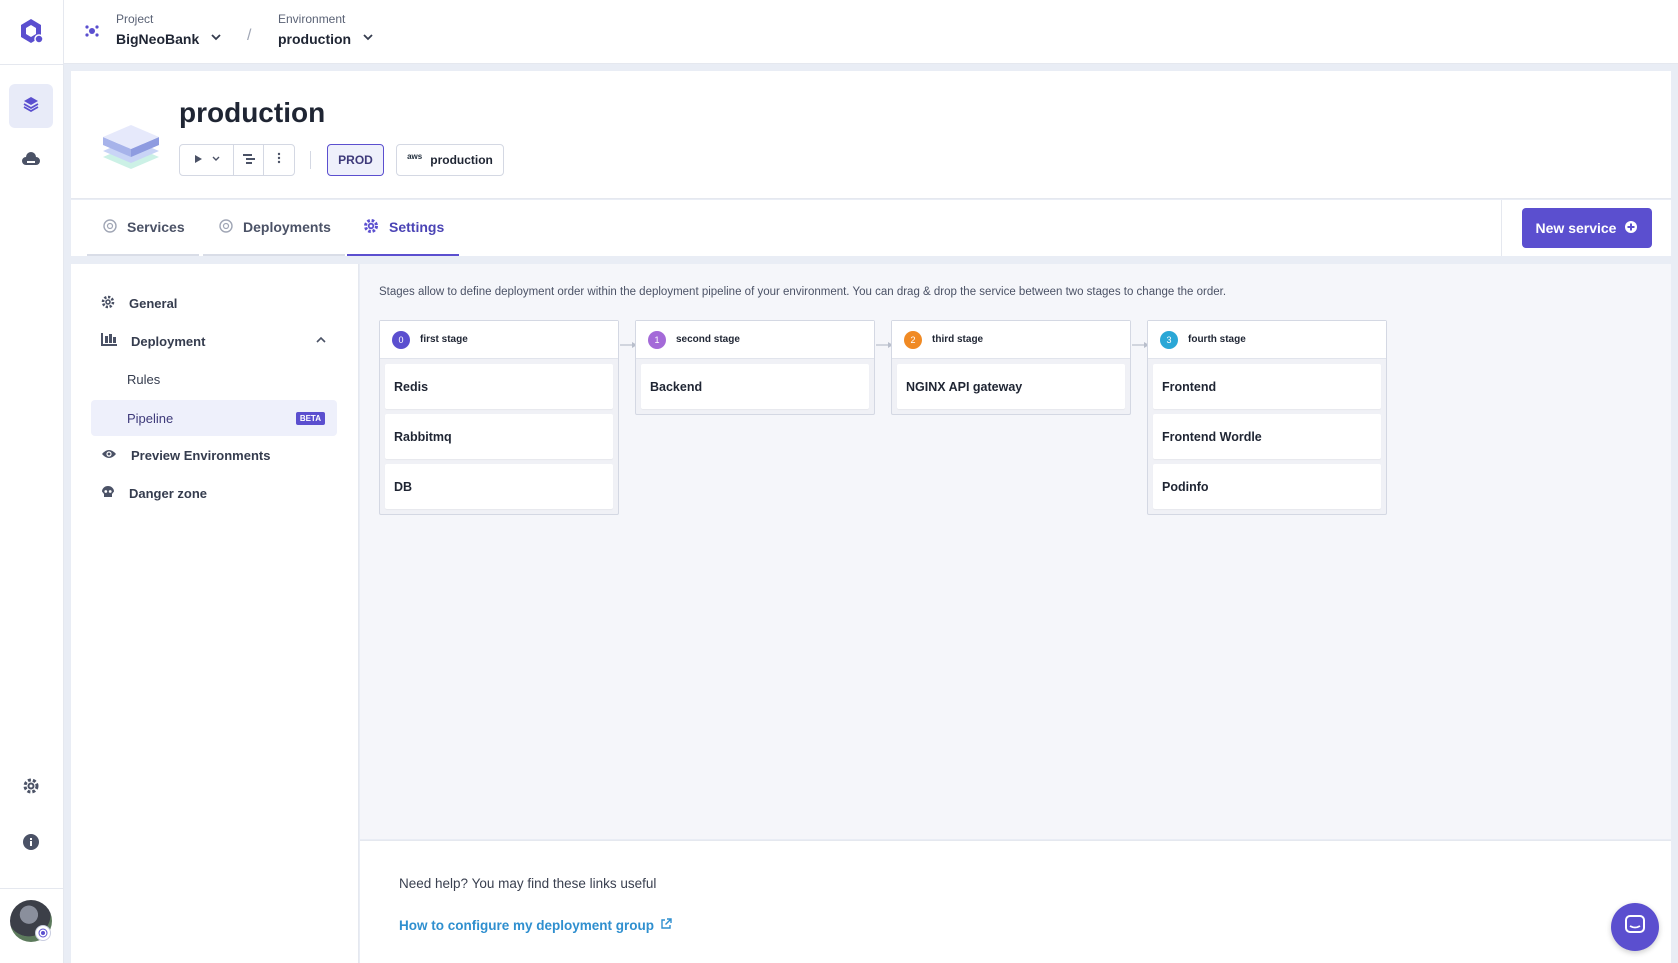  What do you see at coordinates (1011, 340) in the screenshot?
I see `stage-header: 2 third stage` at bounding box center [1011, 340].